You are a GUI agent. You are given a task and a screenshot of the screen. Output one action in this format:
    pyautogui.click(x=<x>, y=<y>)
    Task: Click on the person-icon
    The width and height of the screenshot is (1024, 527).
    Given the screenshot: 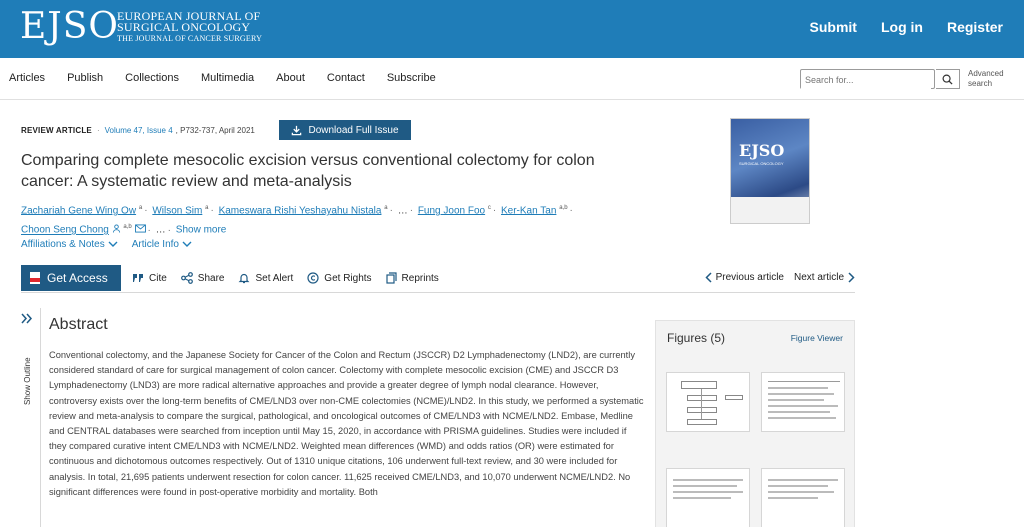 What is the action you would take?
    pyautogui.click(x=116, y=228)
    